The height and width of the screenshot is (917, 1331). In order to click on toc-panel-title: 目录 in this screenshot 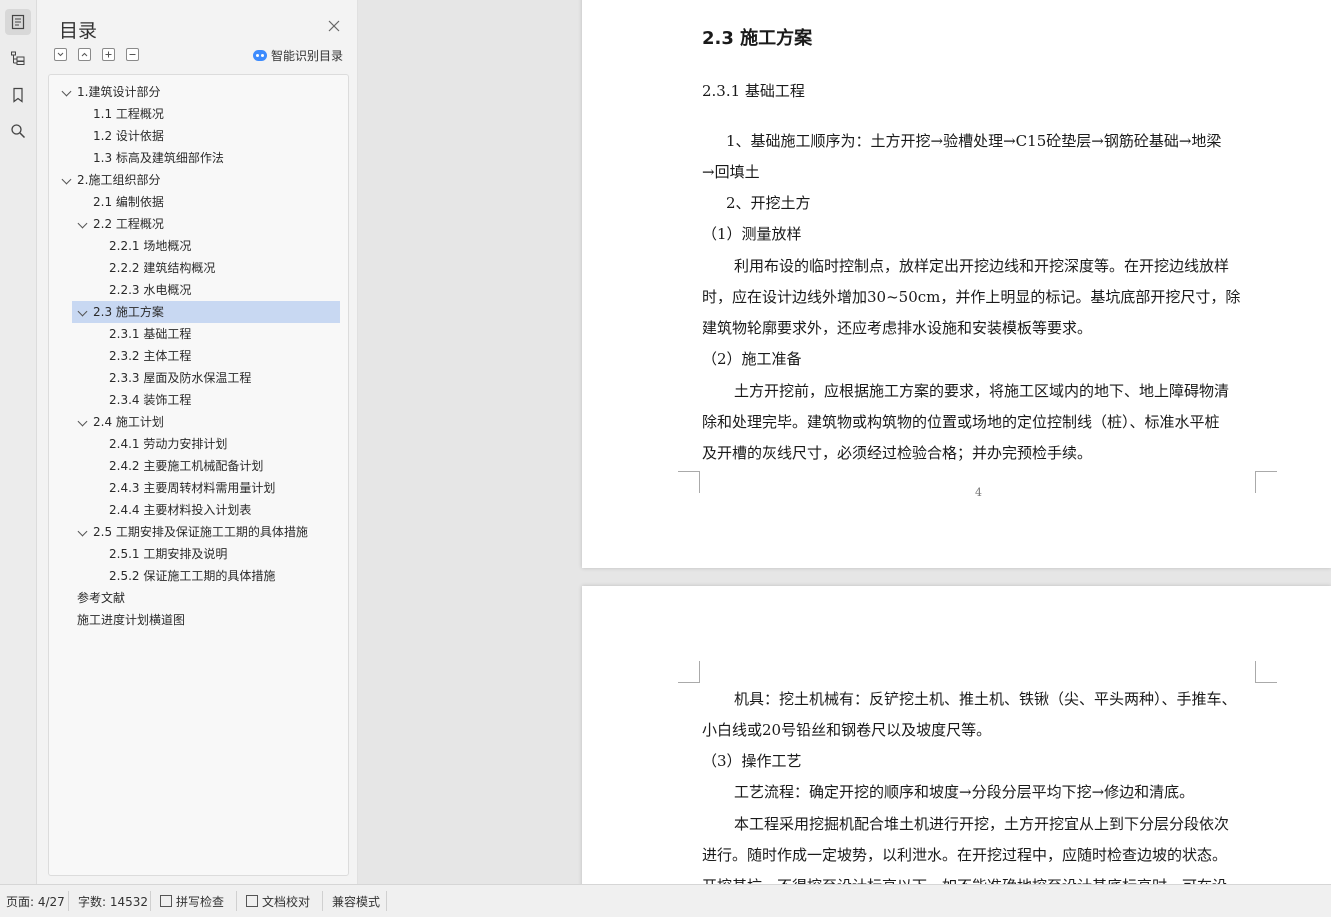, I will do `click(78, 31)`.